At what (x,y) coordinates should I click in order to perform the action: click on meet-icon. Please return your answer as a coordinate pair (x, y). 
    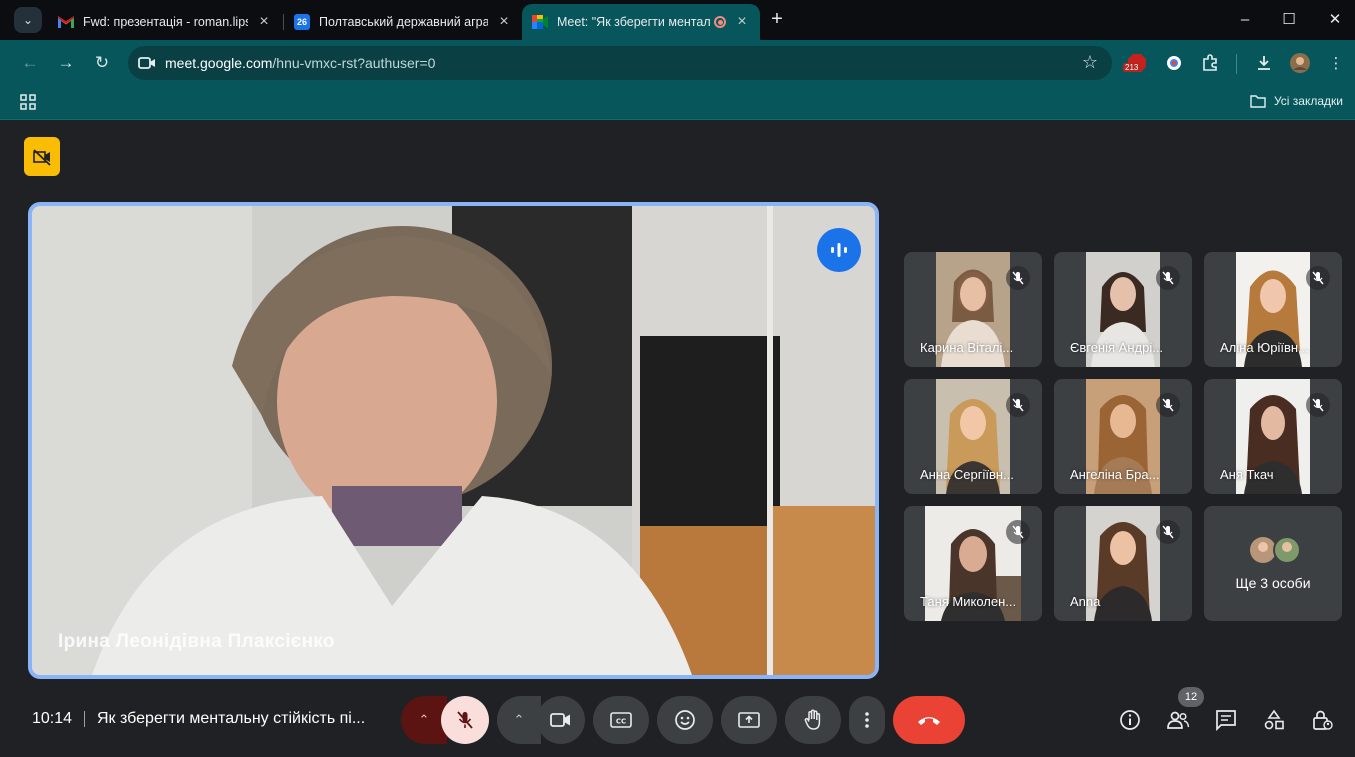
    Looking at the image, I should click on (540, 22).